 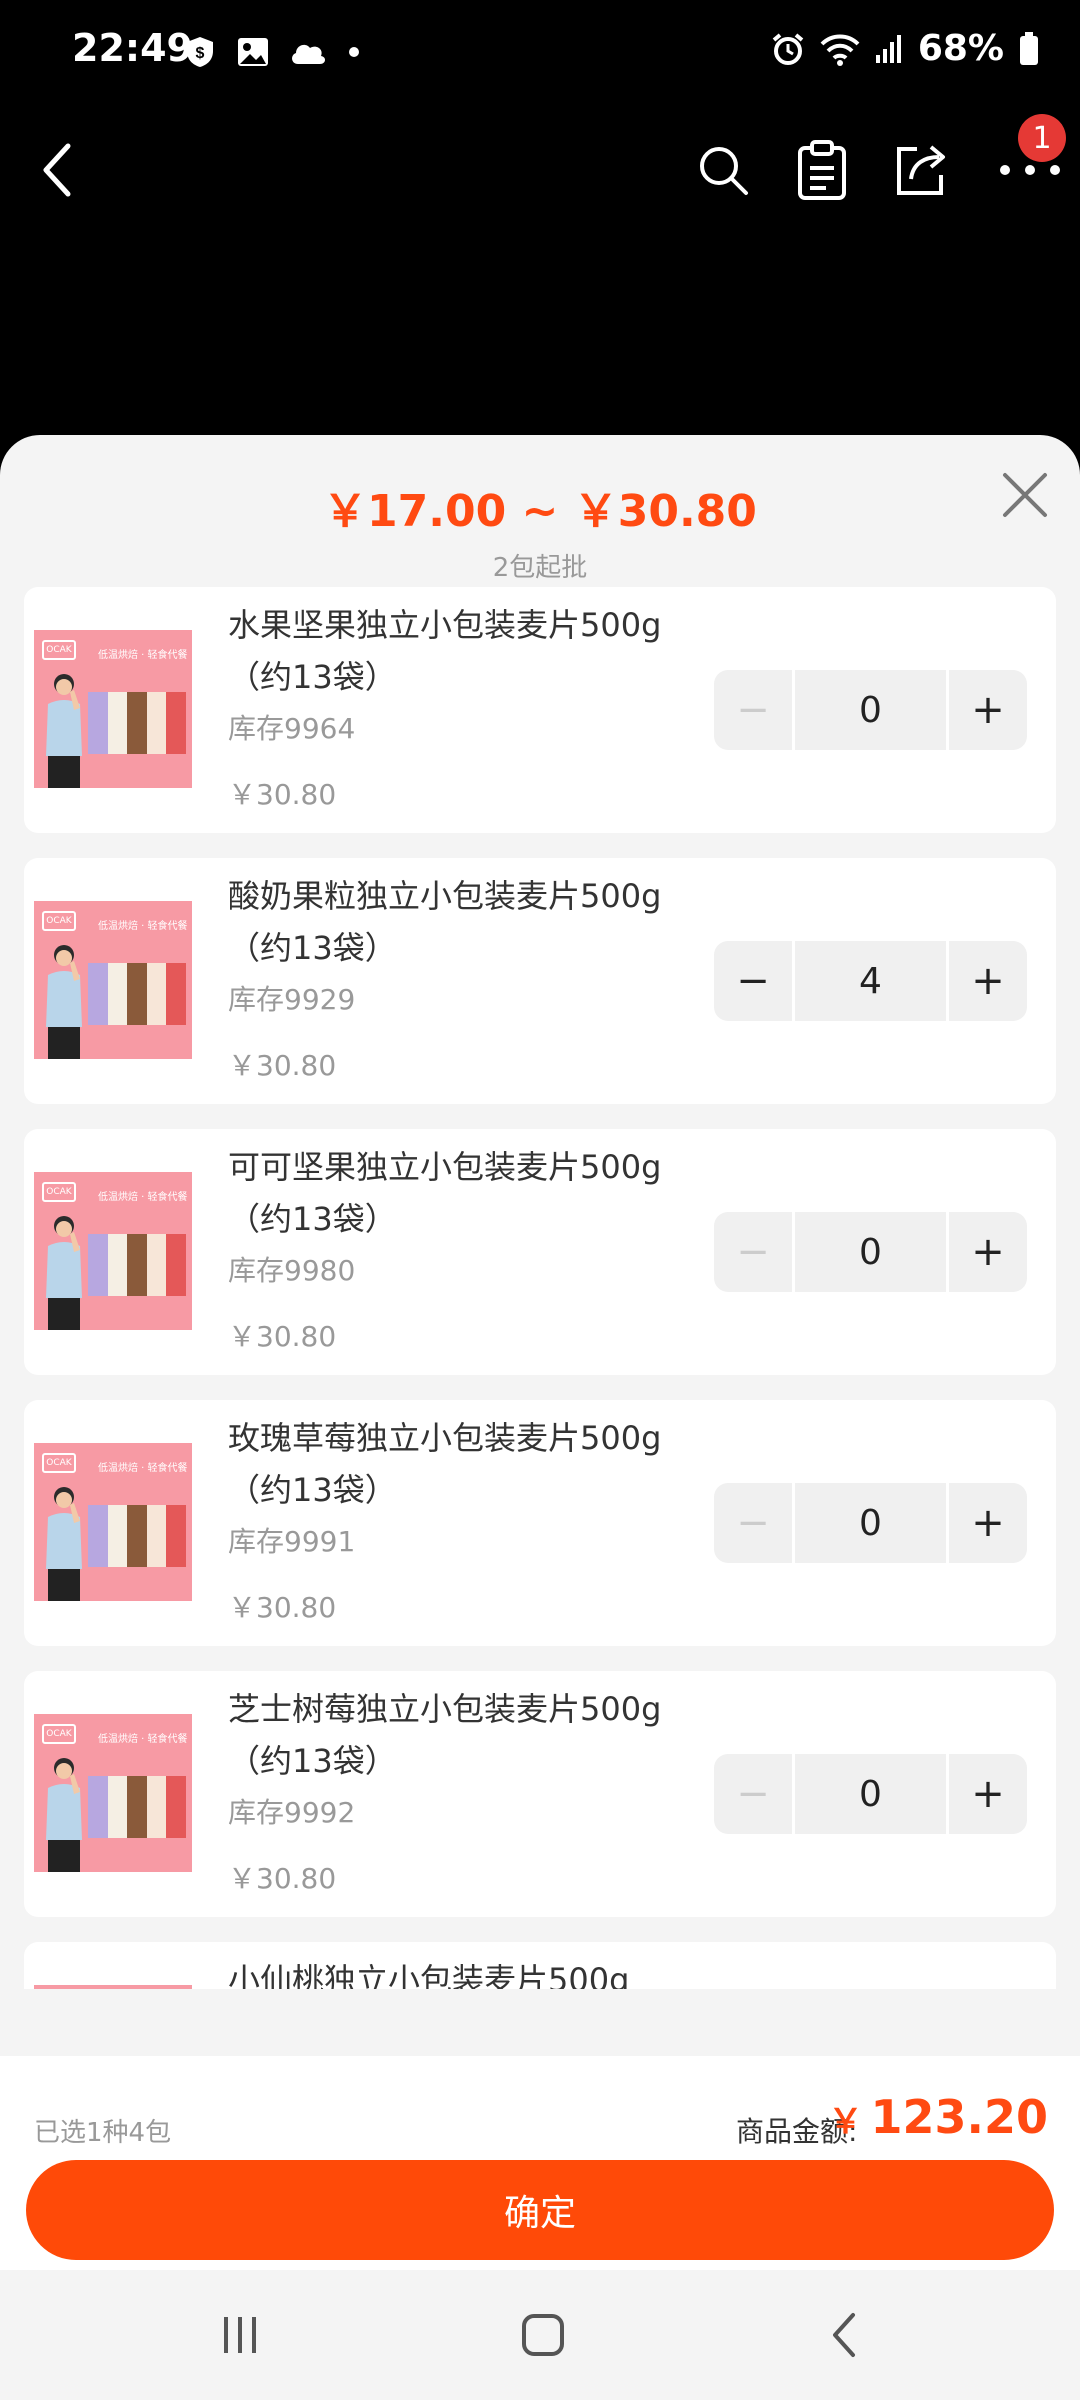 What do you see at coordinates (468, 1735) in the screenshot?
I see `product-title: 芝士树莓独立小包装麦片500g （约13袋）` at bounding box center [468, 1735].